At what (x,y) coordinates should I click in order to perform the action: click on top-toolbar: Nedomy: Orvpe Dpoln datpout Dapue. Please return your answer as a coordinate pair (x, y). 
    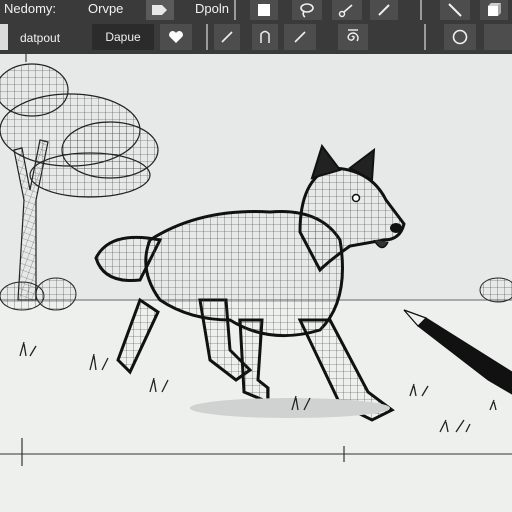
    Looking at the image, I should click on (256, 27).